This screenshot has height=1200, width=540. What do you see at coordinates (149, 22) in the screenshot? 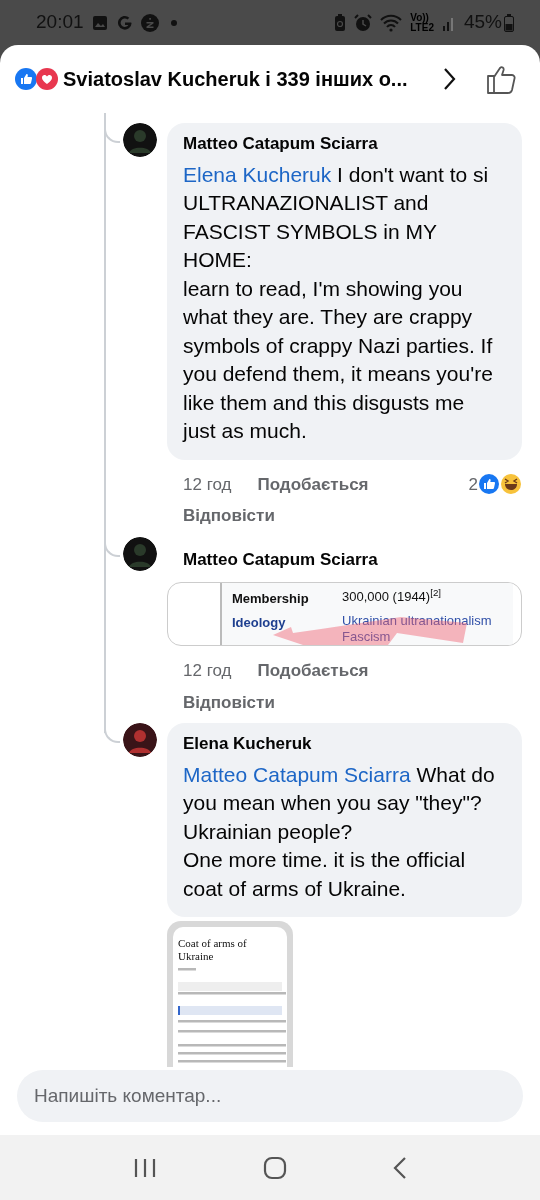
I see `app-badge-icon` at bounding box center [149, 22].